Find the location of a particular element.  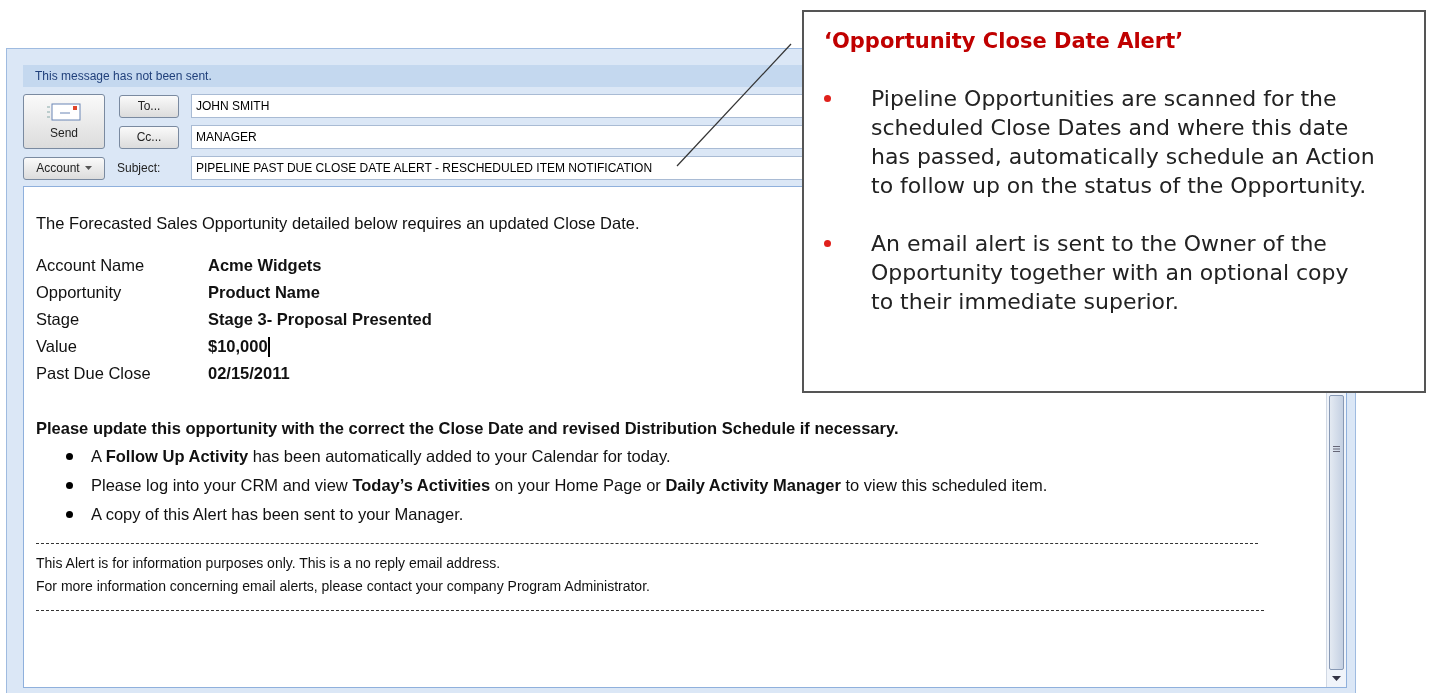

callout-text: An email alert is sent to the Owner of the Opportunity together with an optional copy to their immediate superior. is located at coordinates (1110, 272).